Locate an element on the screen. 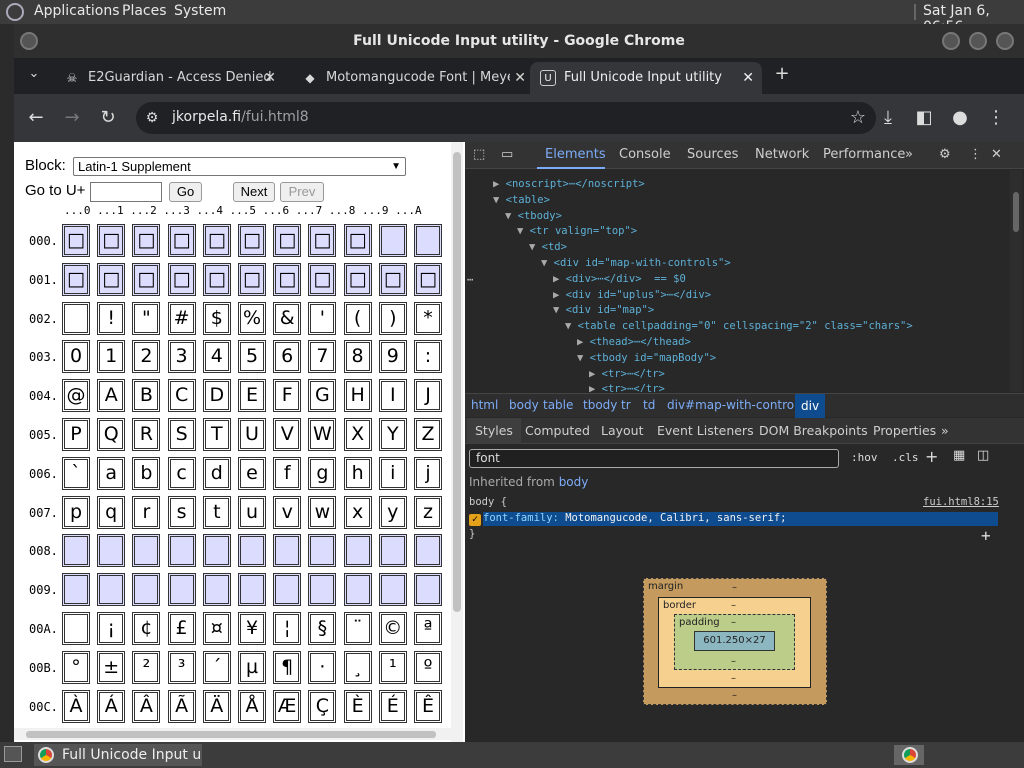  char-cell: Y is located at coordinates (392, 434).